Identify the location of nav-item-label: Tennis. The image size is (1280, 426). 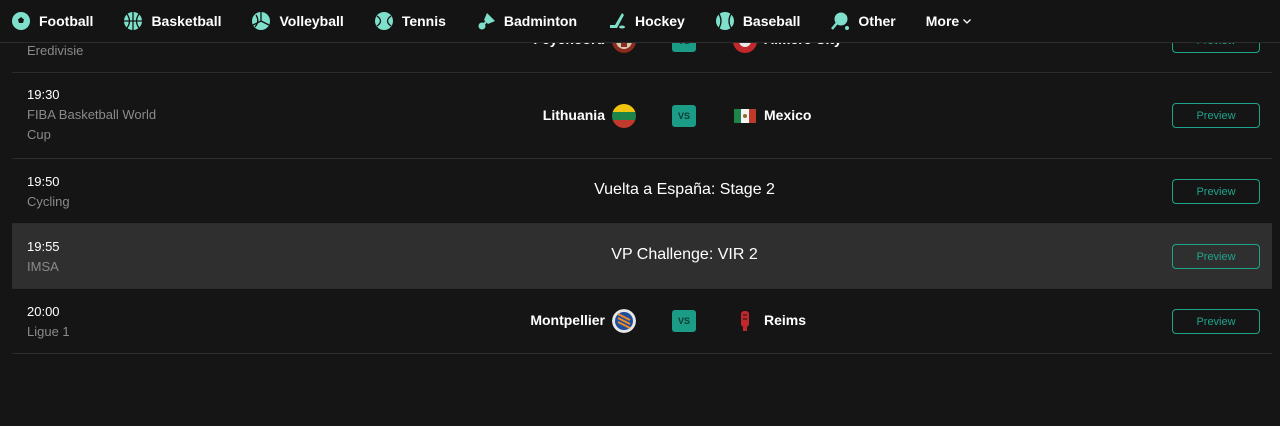
(423, 21).